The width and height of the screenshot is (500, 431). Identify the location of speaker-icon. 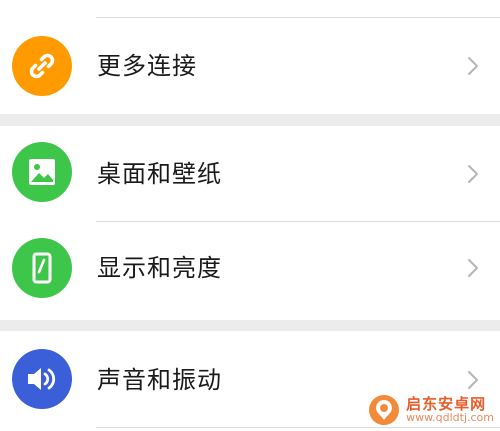
(42, 379).